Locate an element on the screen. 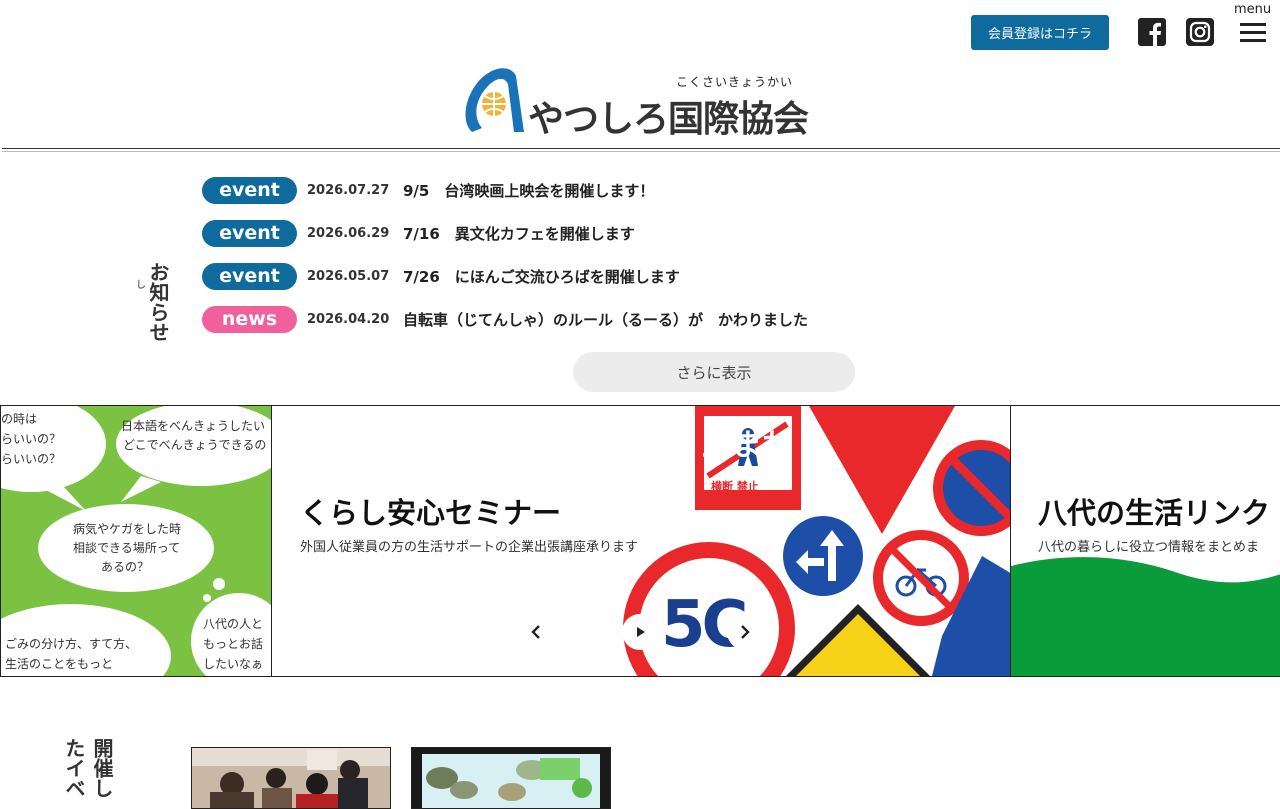 This screenshot has height=809, width=1280. chevron-left-icon is located at coordinates (535, 632).